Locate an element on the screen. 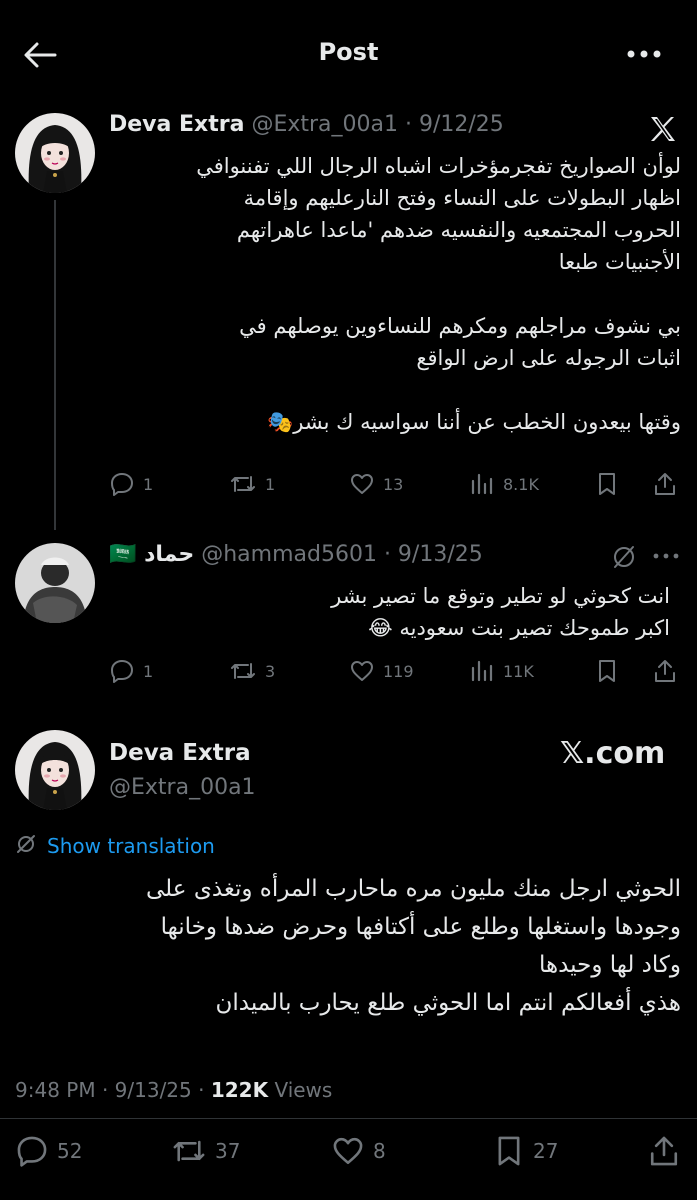 This screenshot has height=1200, width=697. action-bar: 1 1 13 8.1K is located at coordinates (394, 486).